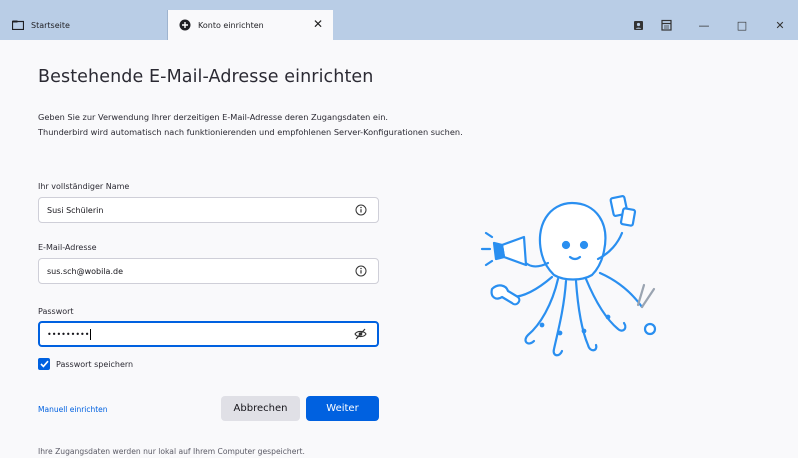 Image resolution: width=798 pixels, height=458 pixels. Describe the element at coordinates (75, 210) in the screenshot. I see `name-value: Susi Schülerin` at that location.